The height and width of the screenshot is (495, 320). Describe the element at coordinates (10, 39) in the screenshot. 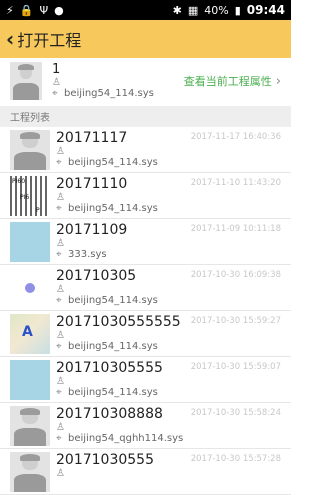

I see `back-icon: ‹` at that location.